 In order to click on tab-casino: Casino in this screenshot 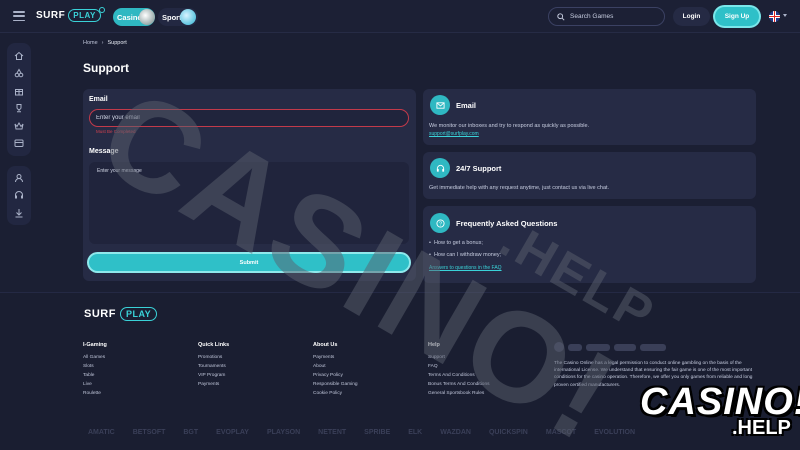, I will do `click(134, 17)`.